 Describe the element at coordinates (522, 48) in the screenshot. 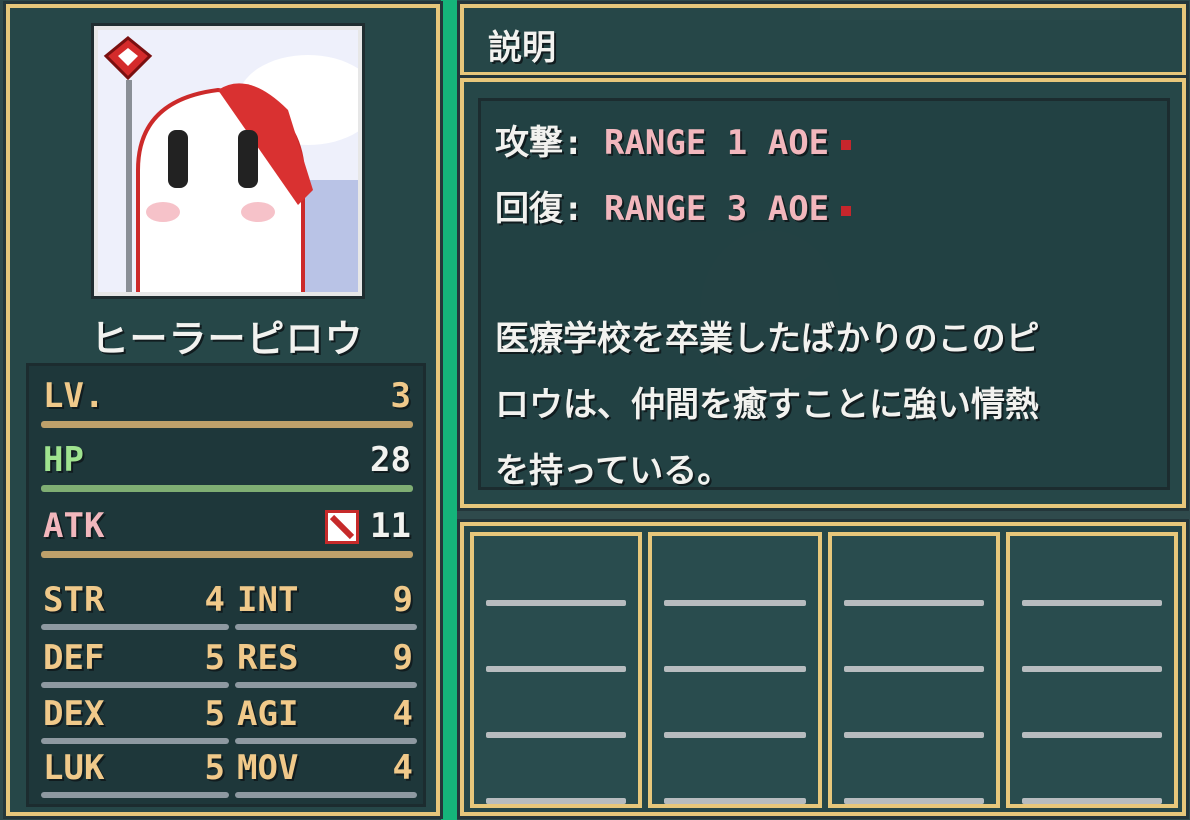

I see `description-title: 説明` at that location.